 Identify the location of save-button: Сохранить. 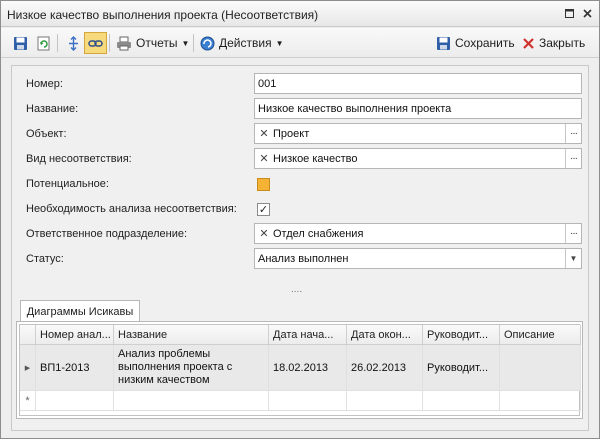
(475, 43).